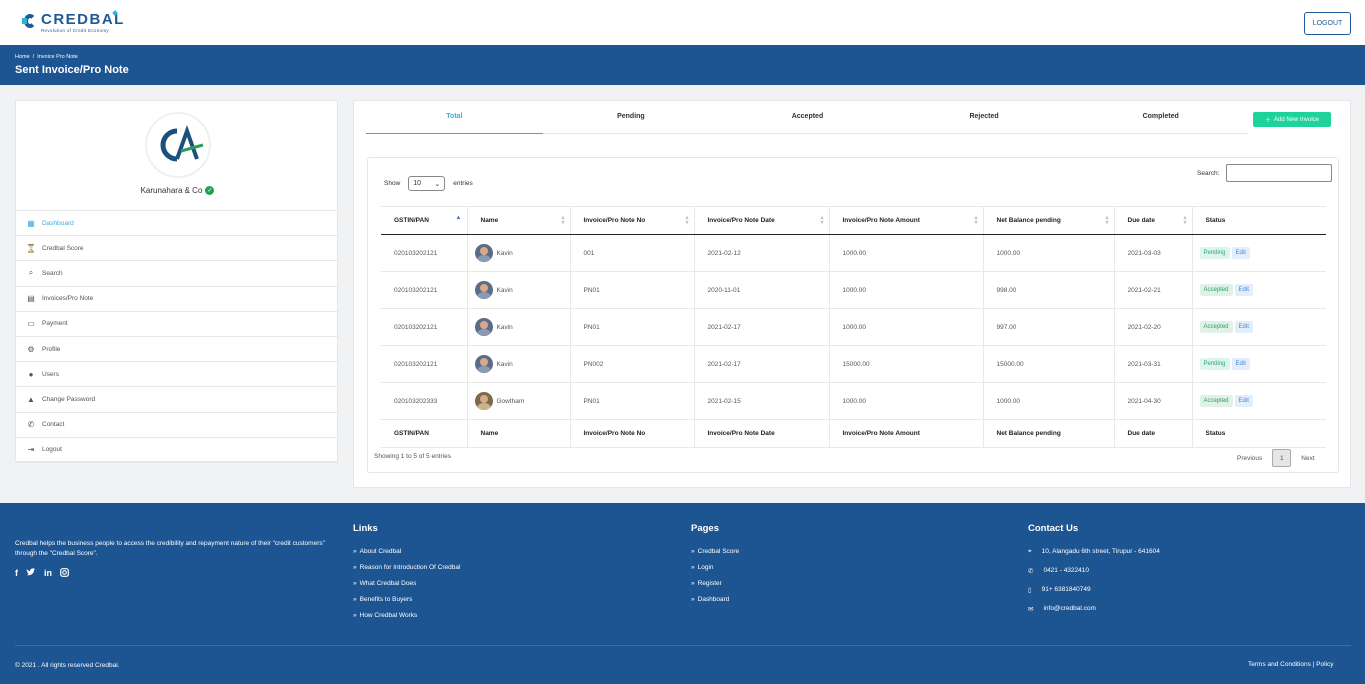 The width and height of the screenshot is (1365, 684). Describe the element at coordinates (73, 21) in the screenshot. I see `credbal-logo: CREDBAL Revolution of Credit Economy` at that location.